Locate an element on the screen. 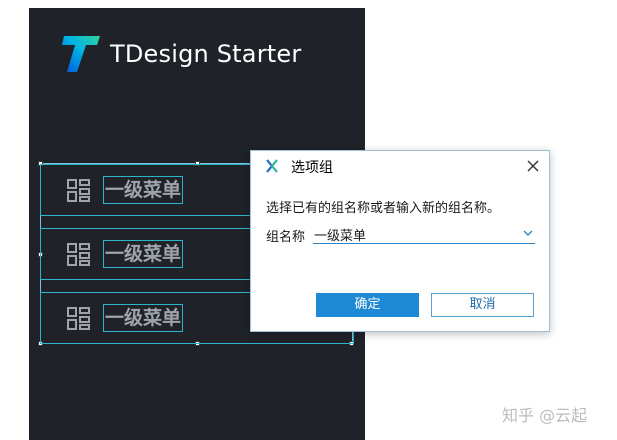 The width and height of the screenshot is (617, 440). app-title: TDesign Starter is located at coordinates (206, 54).